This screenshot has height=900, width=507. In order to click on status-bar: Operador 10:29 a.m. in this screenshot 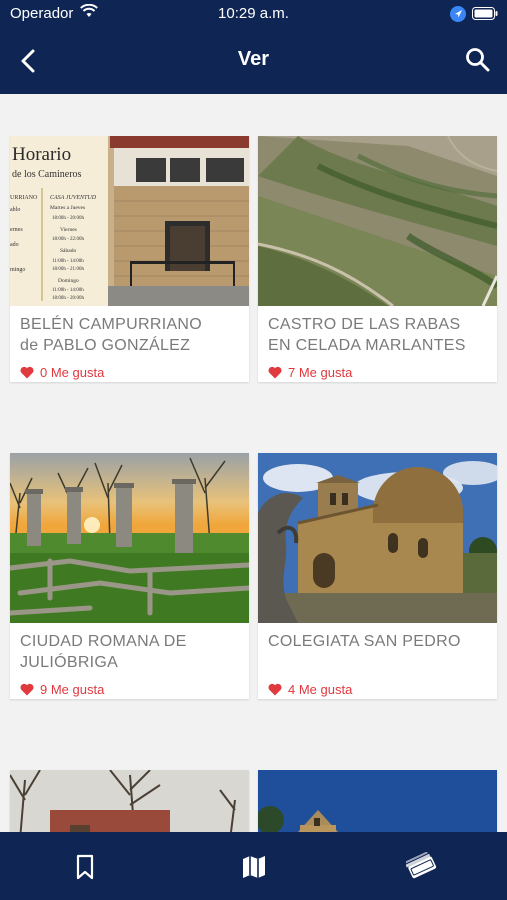, I will do `click(253, 14)`.